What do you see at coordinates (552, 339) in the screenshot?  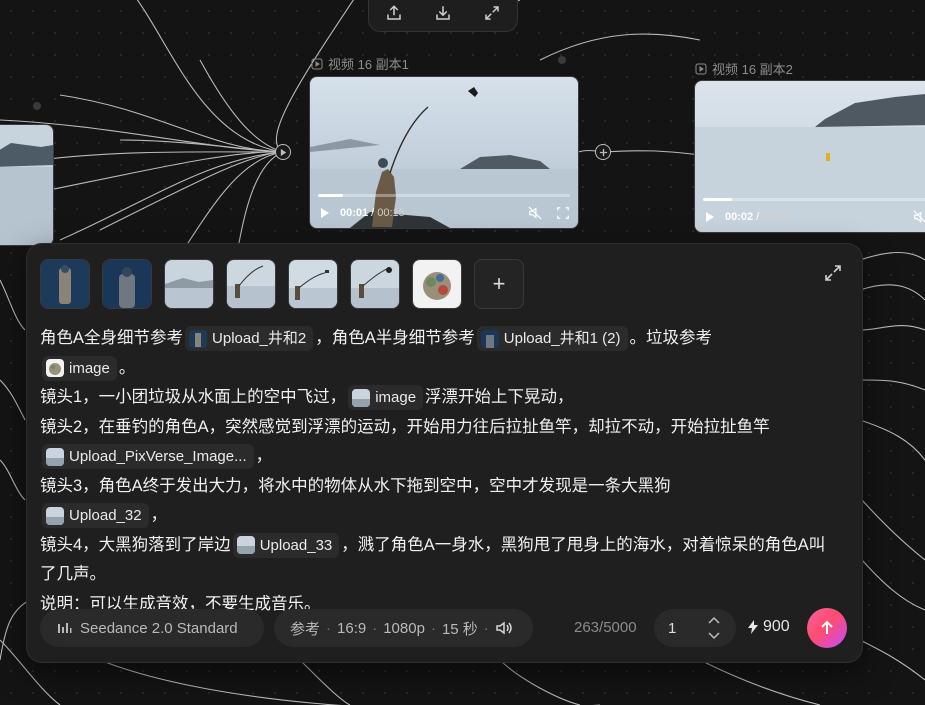 I see `chip-upload-jinghe1: Upload_井和1 (2)` at bounding box center [552, 339].